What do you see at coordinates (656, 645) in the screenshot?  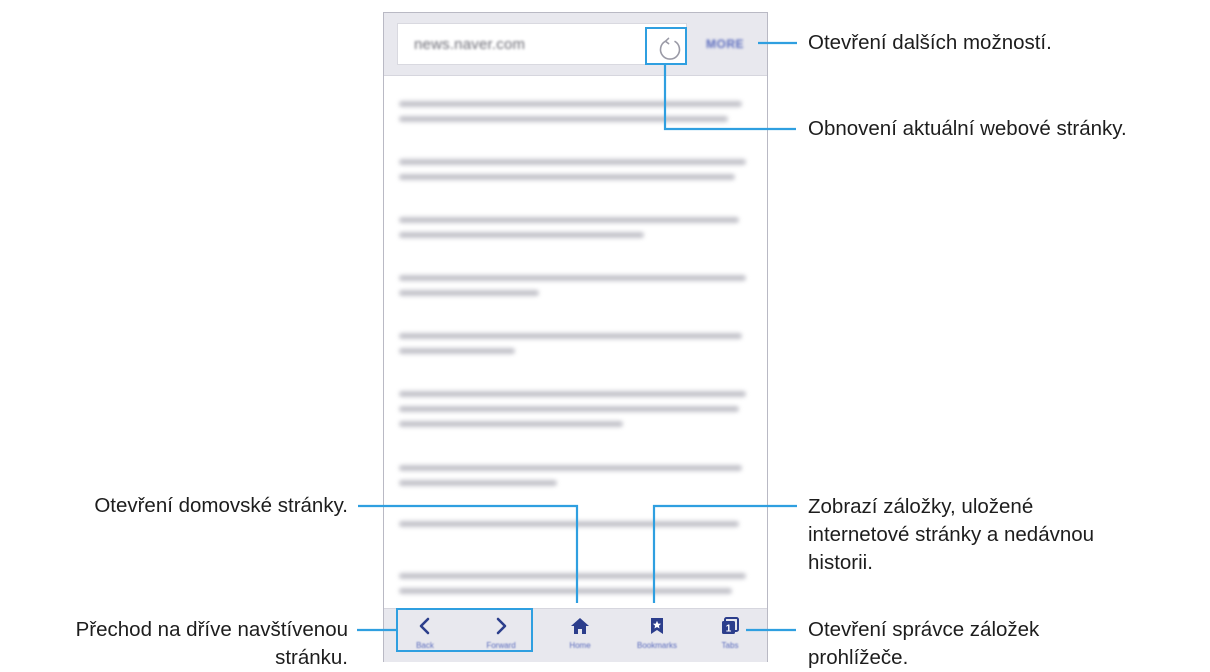 I see `bookmarks-label: Bookmarks` at bounding box center [656, 645].